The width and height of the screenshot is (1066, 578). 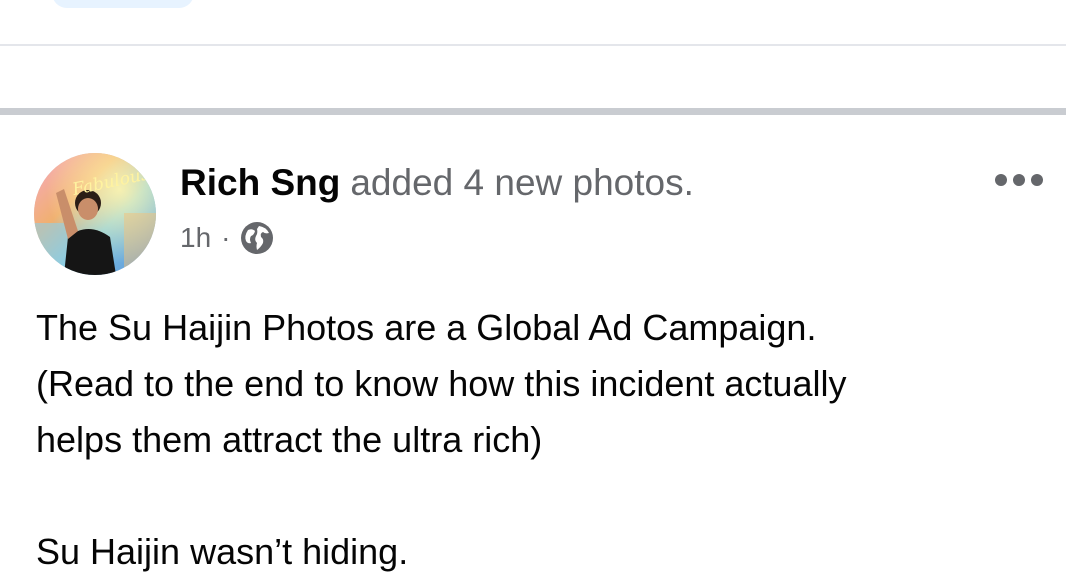 What do you see at coordinates (195, 238) in the screenshot?
I see `timestamp: 1h` at bounding box center [195, 238].